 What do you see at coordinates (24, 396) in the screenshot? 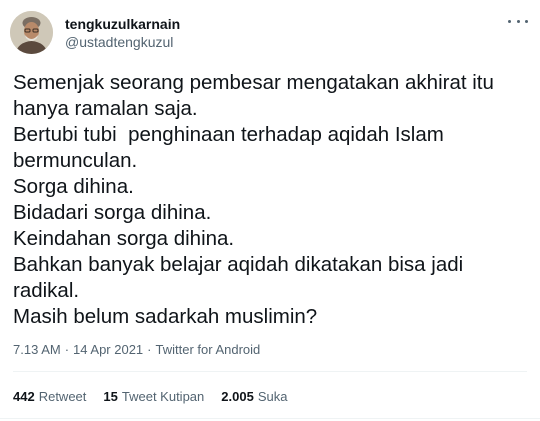
I see `retweet-count: 442` at bounding box center [24, 396].